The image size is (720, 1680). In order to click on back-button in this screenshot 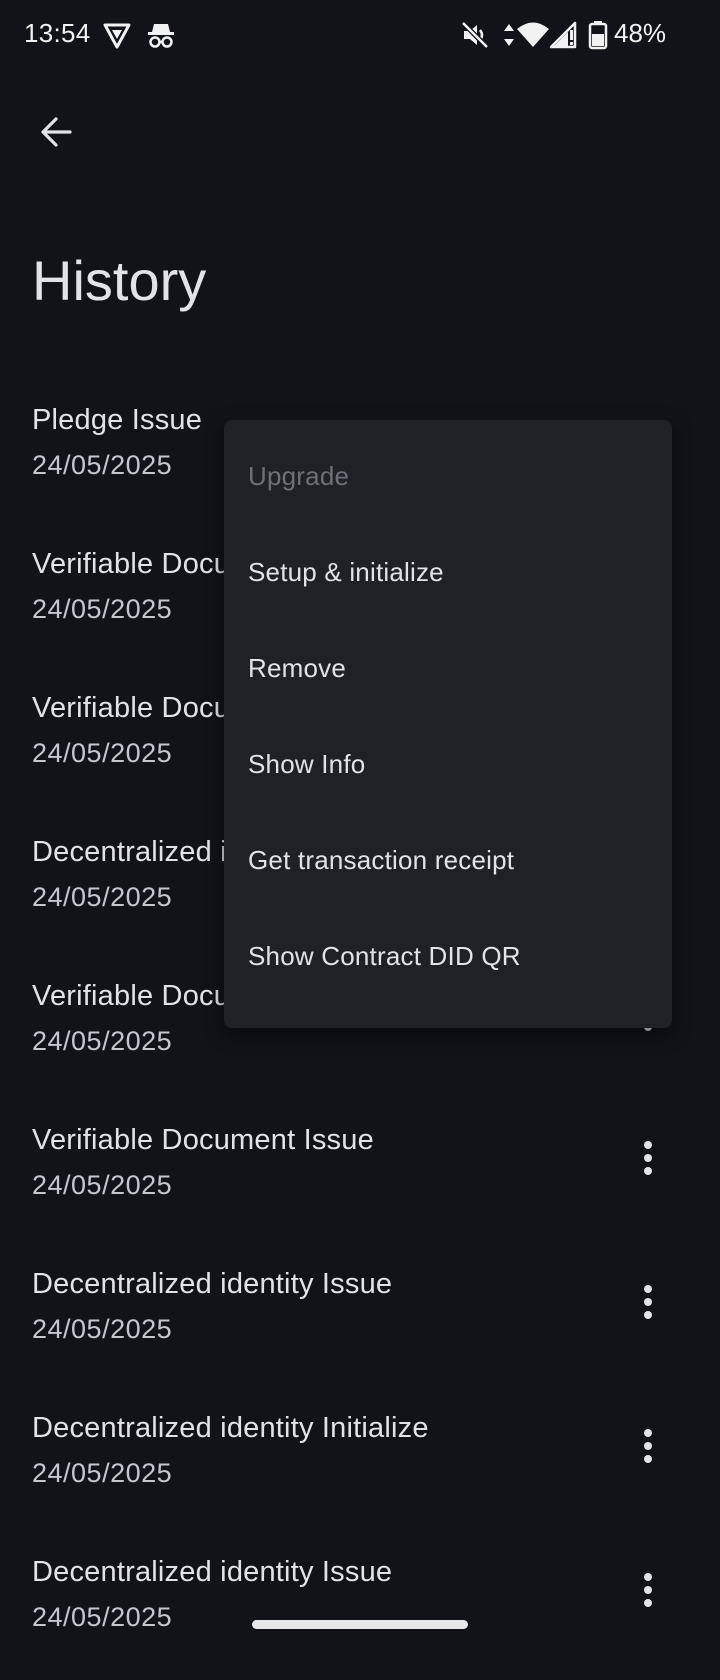, I will do `click(56, 132)`.